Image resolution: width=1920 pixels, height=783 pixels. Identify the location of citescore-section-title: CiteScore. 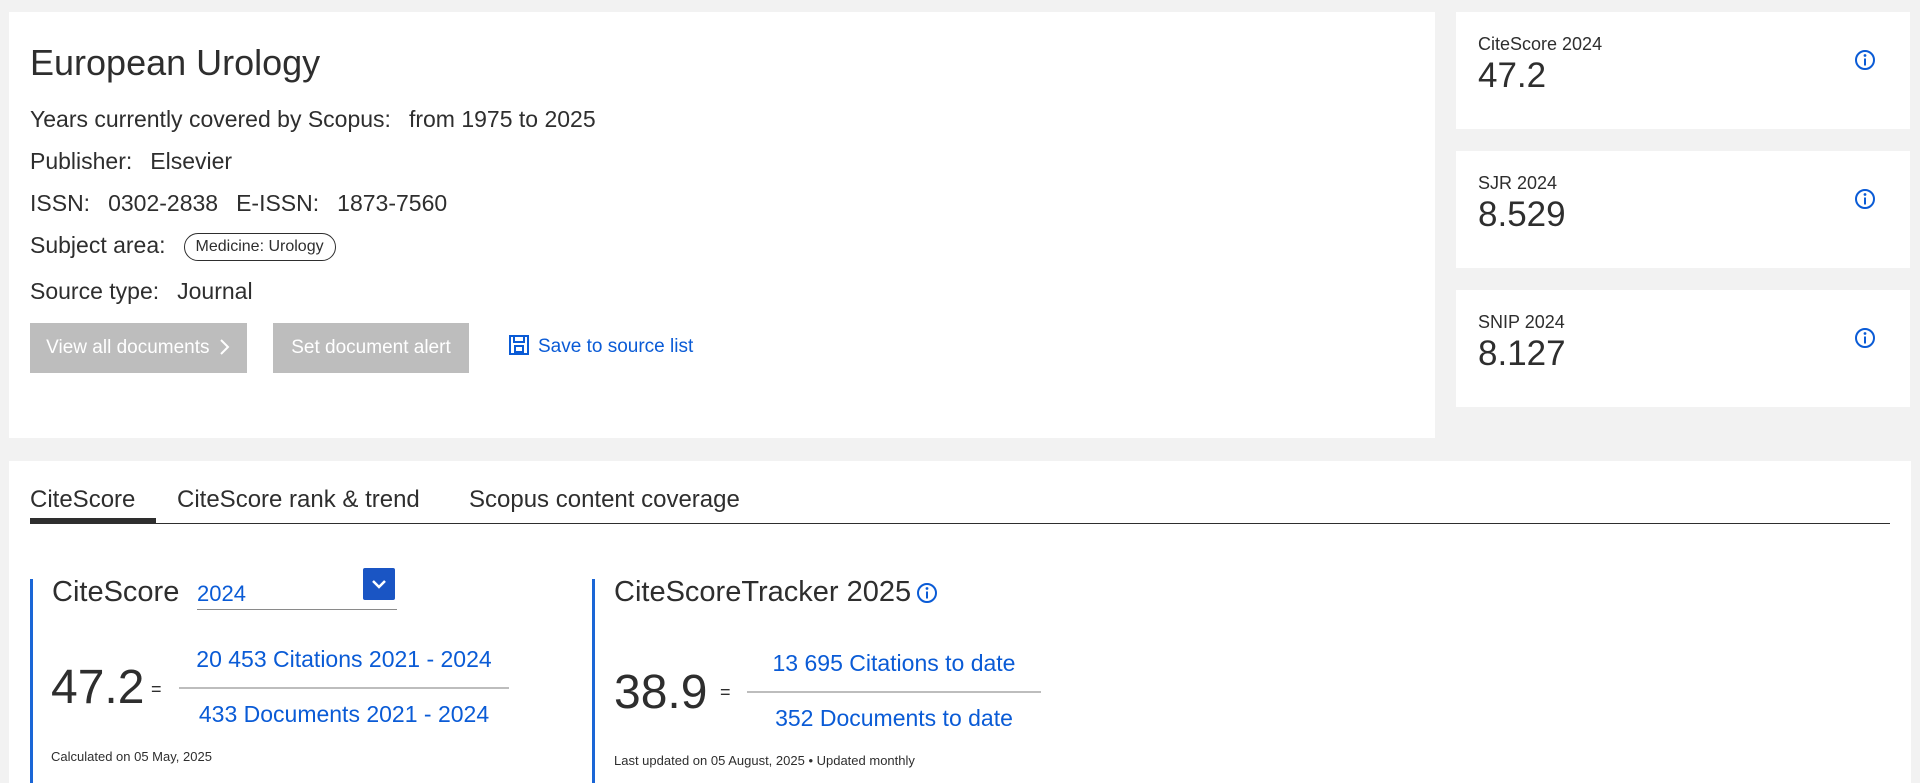
(116, 592).